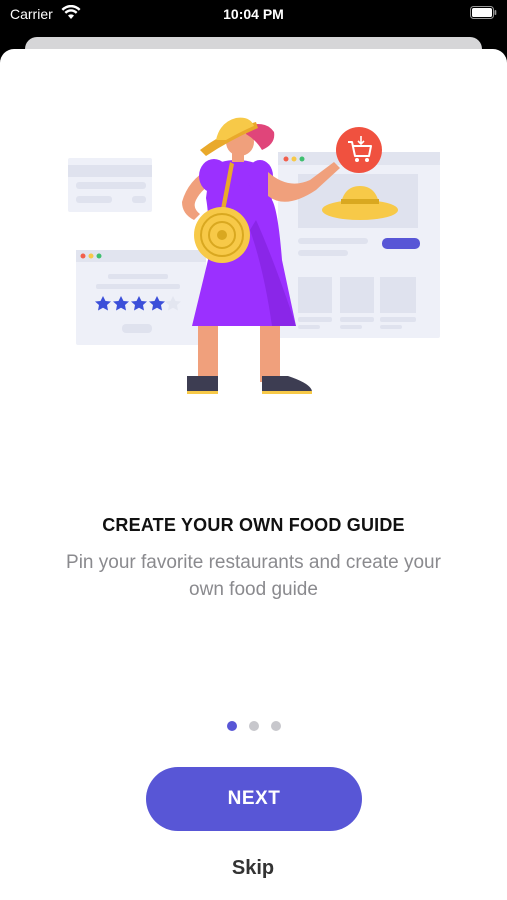  I want to click on next-button: NEXT, so click(254, 799).